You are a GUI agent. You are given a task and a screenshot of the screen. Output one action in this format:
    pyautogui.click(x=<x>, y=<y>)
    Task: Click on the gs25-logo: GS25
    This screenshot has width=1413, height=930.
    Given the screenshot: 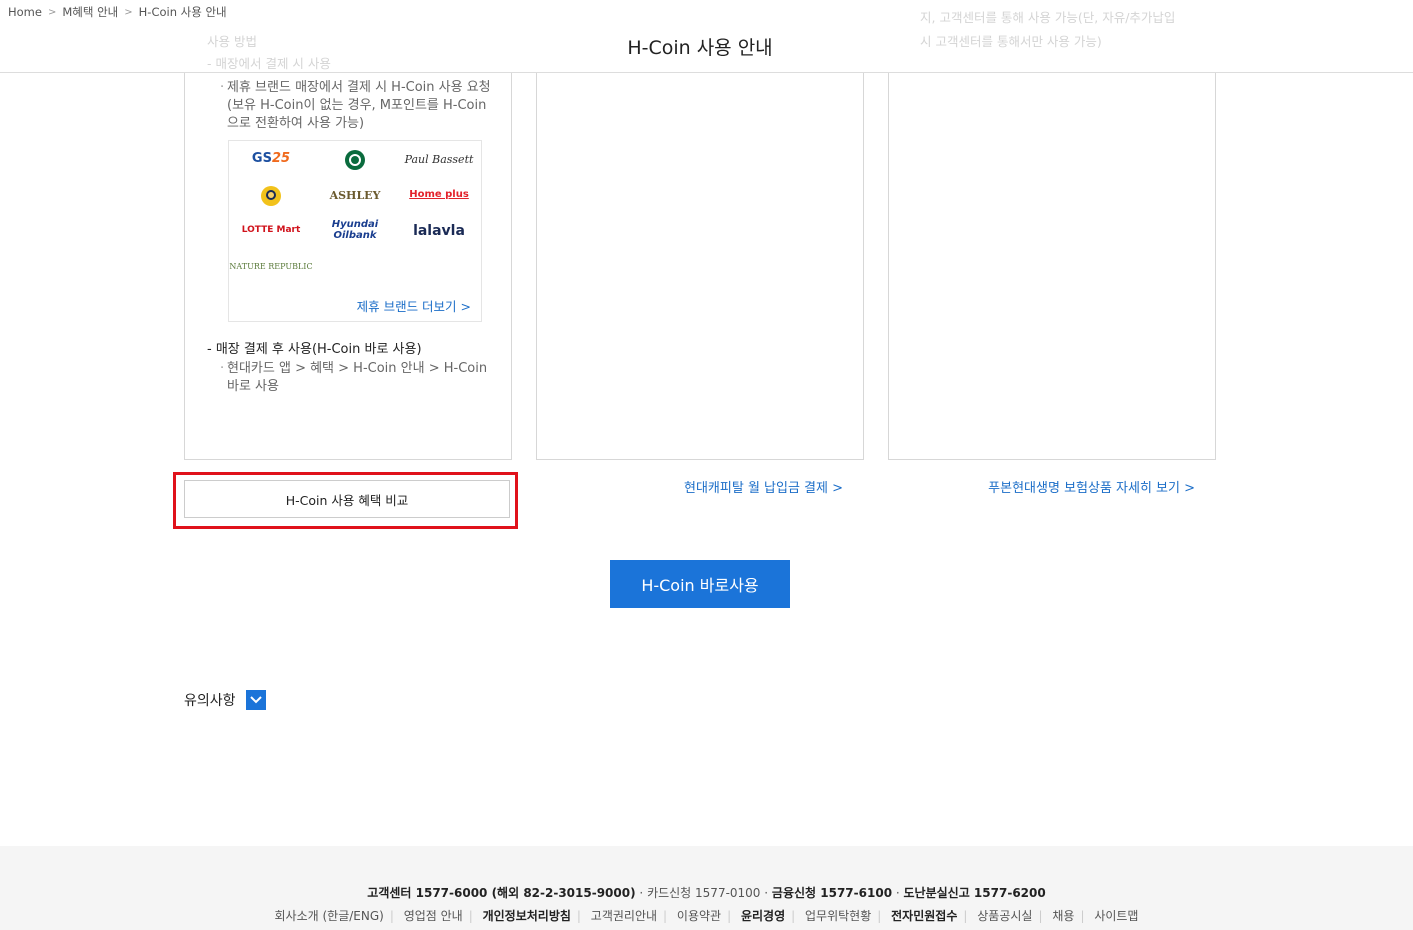 What is the action you would take?
    pyautogui.click(x=271, y=158)
    